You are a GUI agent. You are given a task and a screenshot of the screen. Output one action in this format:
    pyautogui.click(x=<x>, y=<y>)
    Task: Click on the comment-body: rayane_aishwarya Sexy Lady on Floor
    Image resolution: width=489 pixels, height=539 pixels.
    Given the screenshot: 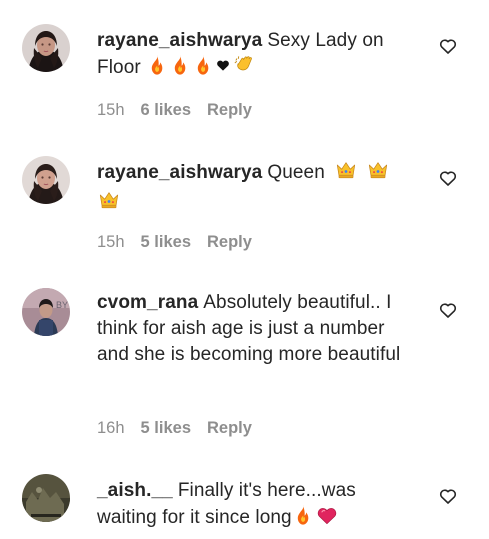 What is the action you would take?
    pyautogui.click(x=257, y=56)
    